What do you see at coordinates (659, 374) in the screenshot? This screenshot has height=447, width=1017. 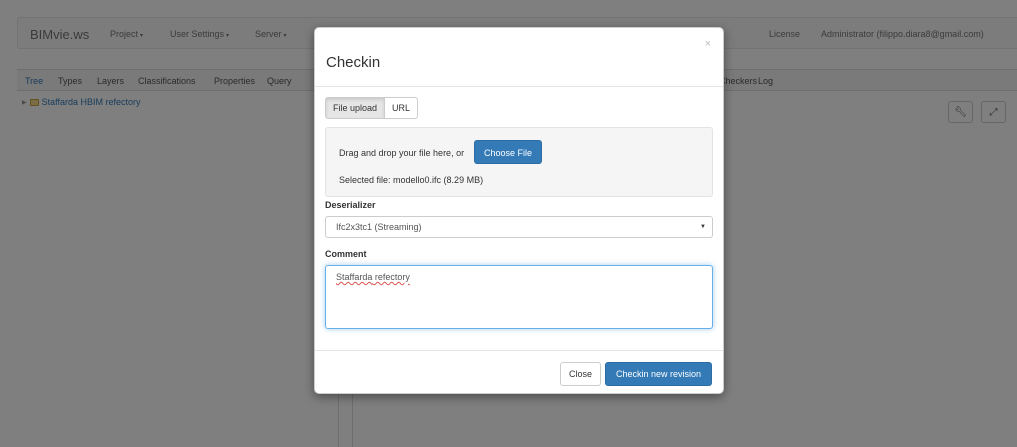 I see `checkin-new-revision-button: Checkin new revision` at bounding box center [659, 374].